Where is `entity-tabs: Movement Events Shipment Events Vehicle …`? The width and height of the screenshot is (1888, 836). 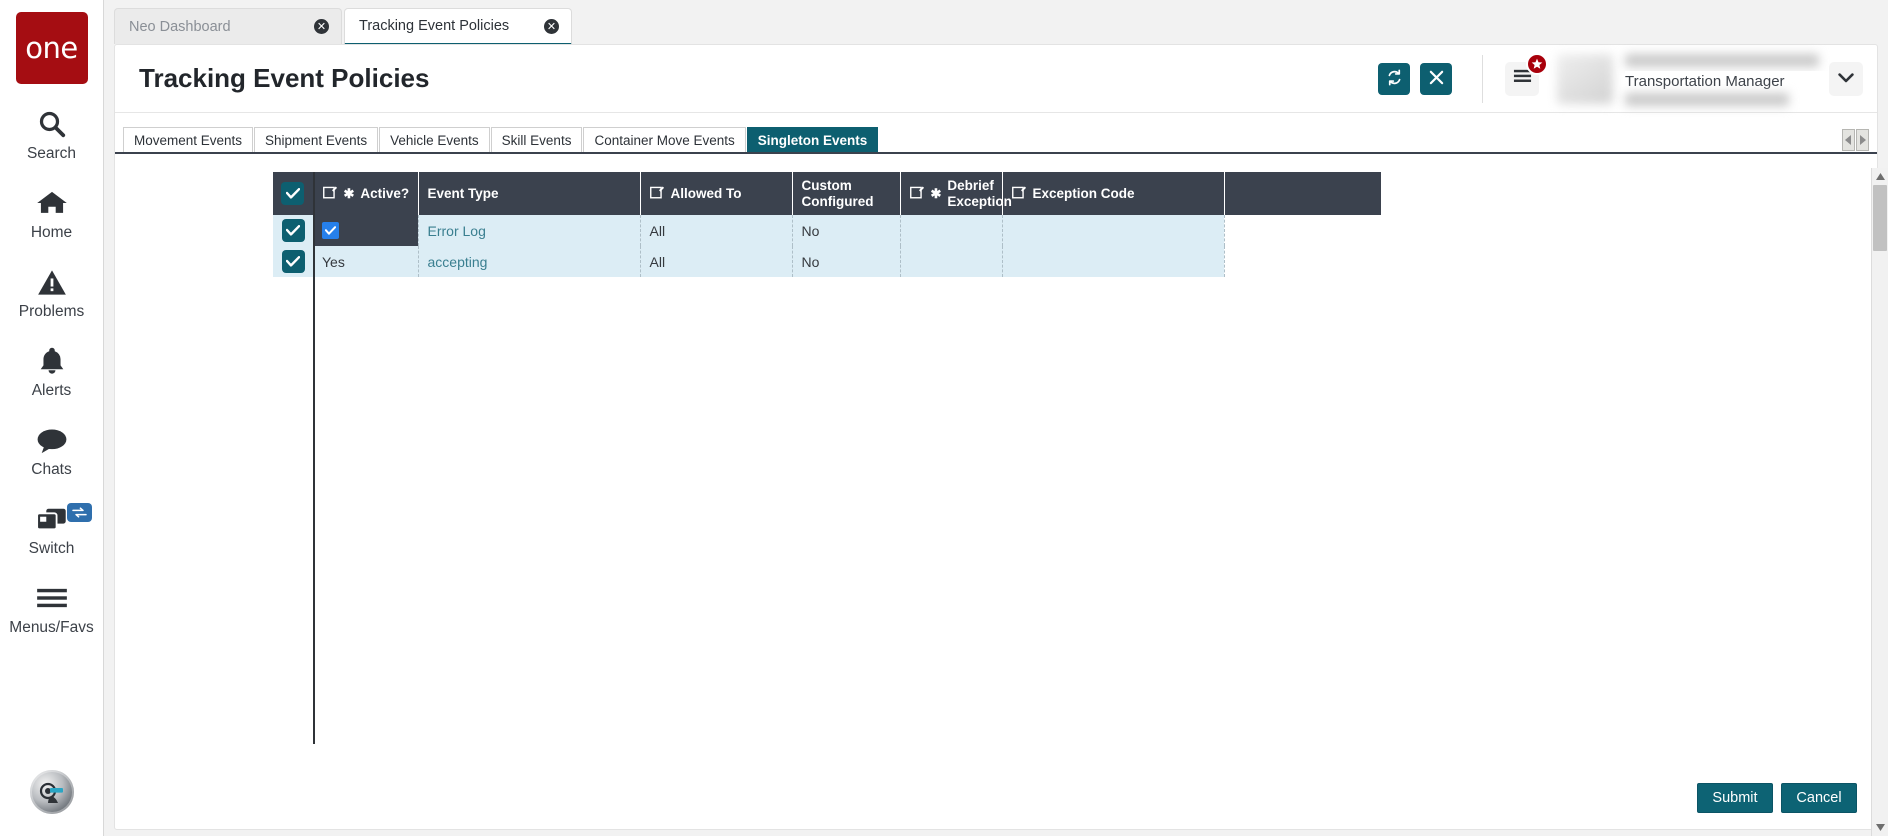 entity-tabs: Movement Events Shipment Events Vehicle … is located at coordinates (996, 138).